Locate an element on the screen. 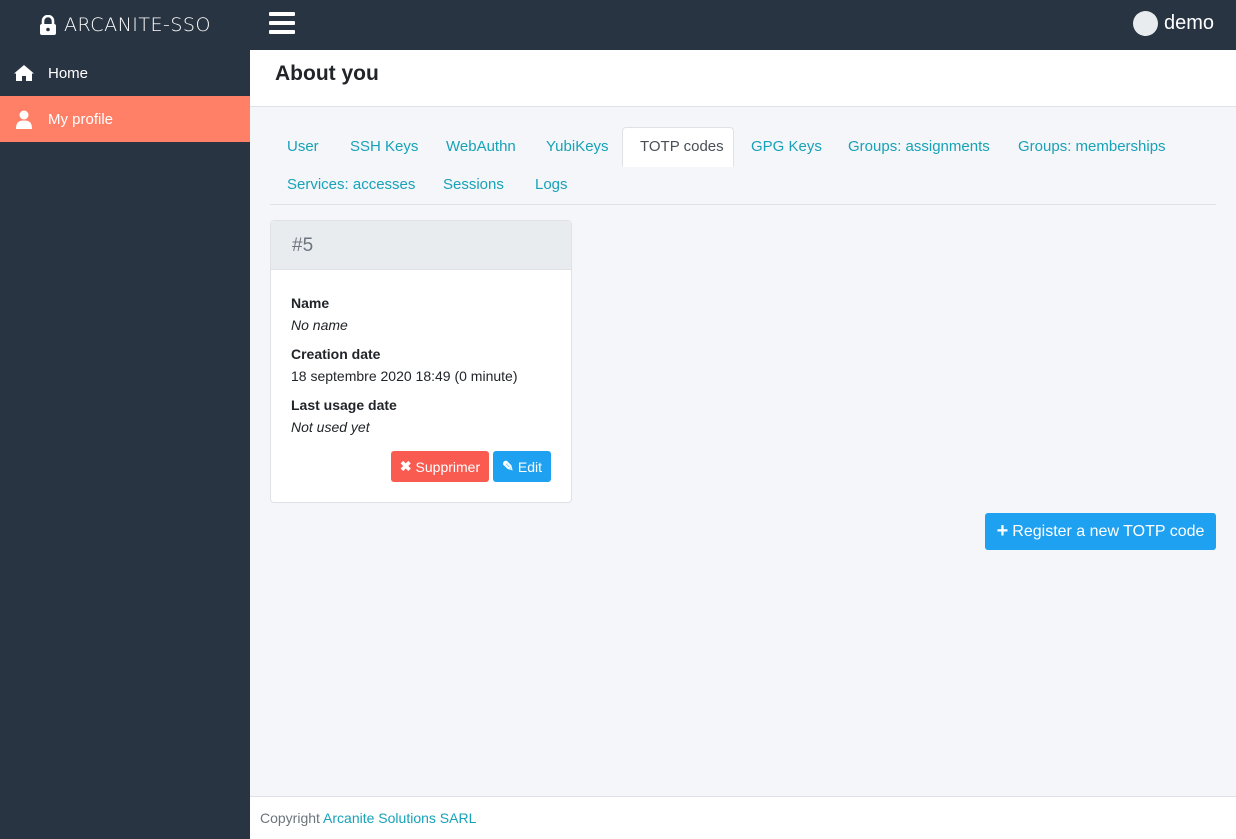  delete-button: ✖ Supprimer is located at coordinates (440, 466).